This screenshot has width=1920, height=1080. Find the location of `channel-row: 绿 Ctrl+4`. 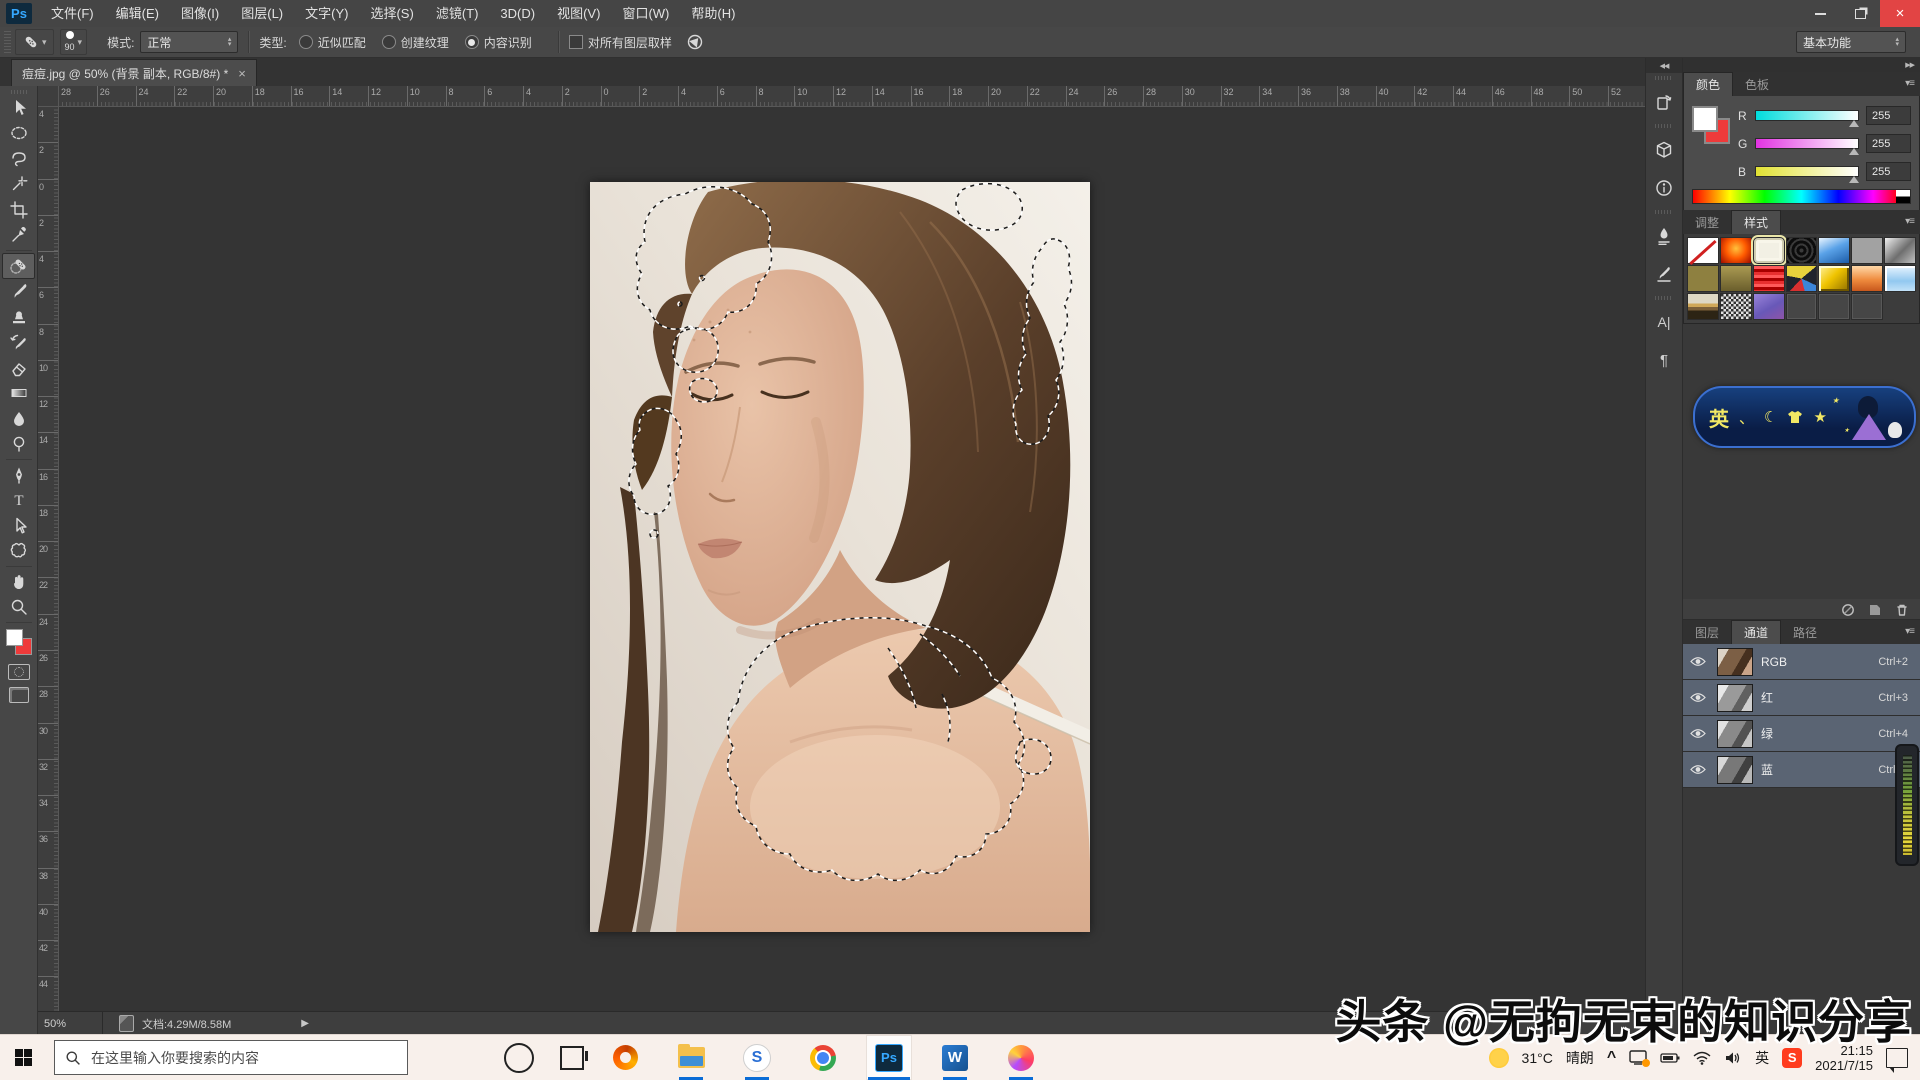

channel-row: 绿 Ctrl+4 is located at coordinates (1801, 734).